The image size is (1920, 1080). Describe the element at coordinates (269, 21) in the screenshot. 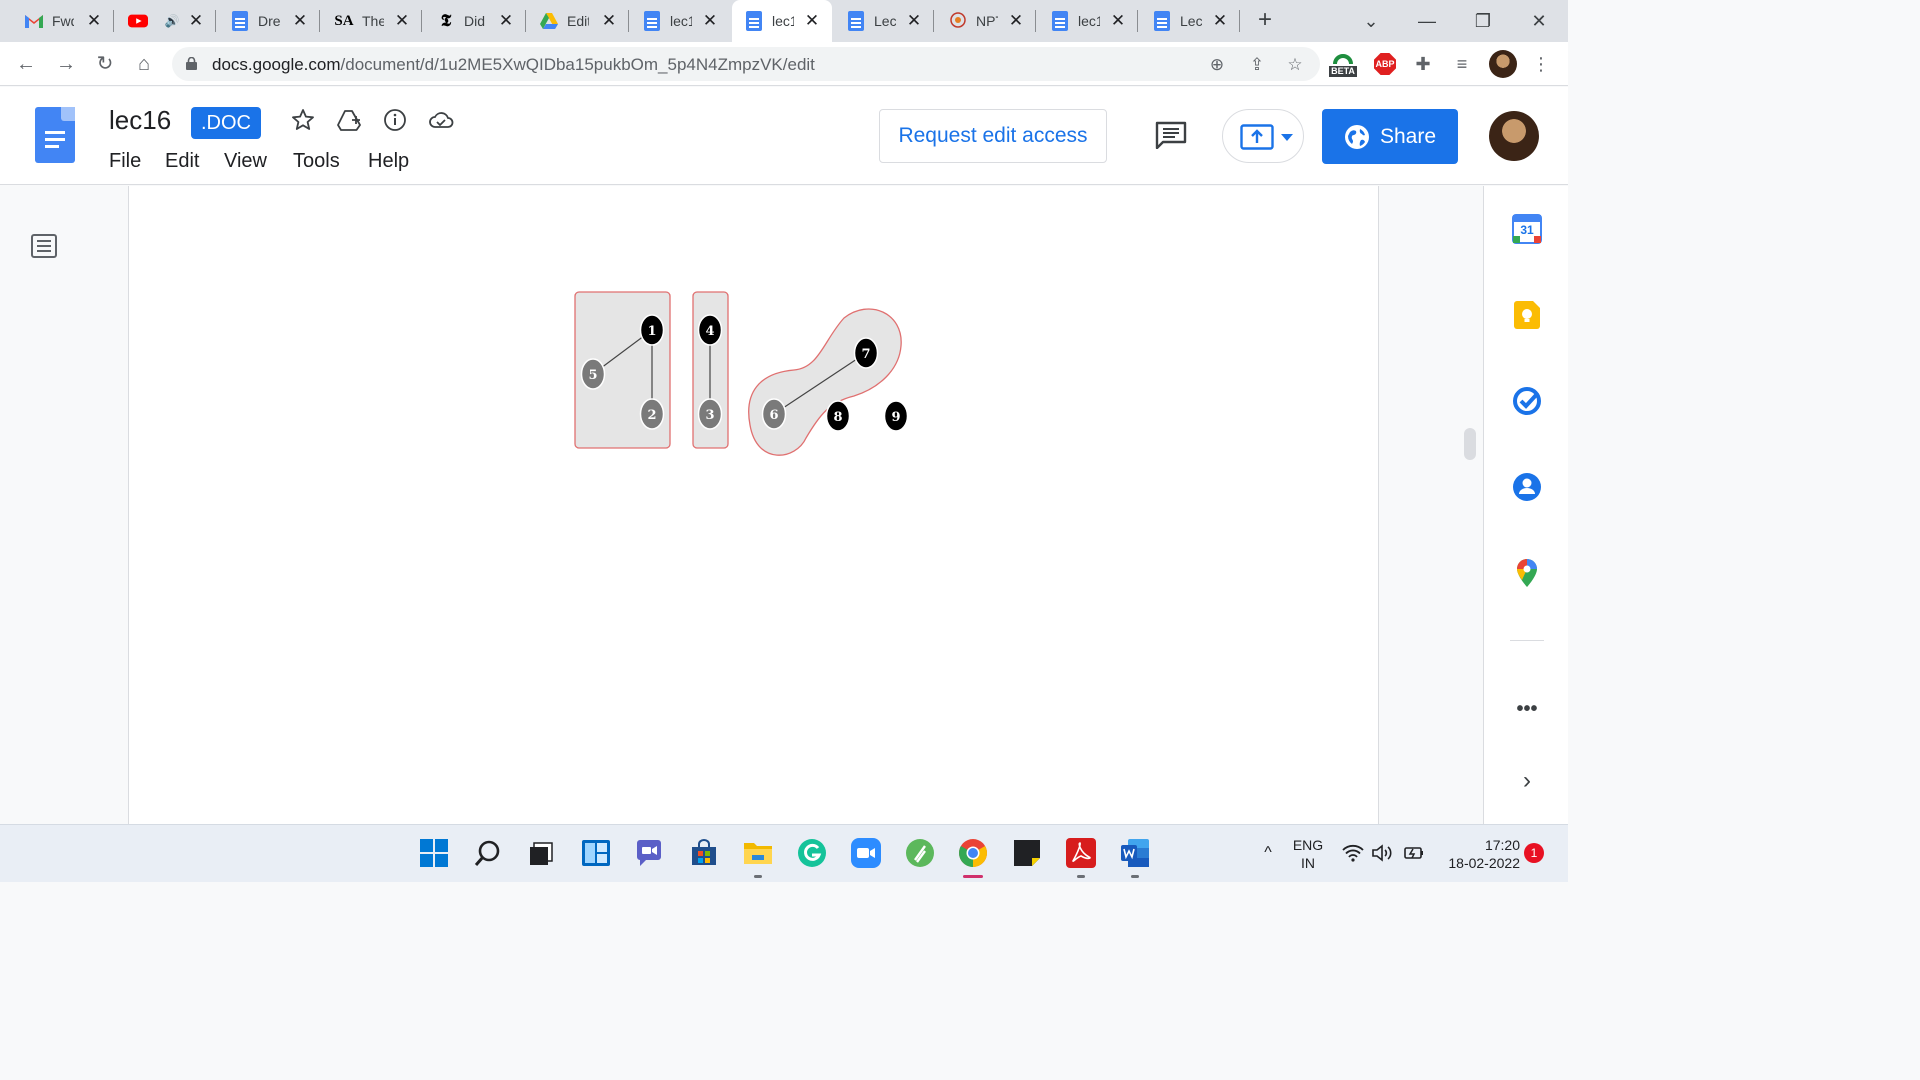

I see `tab-docs-dre: Dre ✕` at that location.